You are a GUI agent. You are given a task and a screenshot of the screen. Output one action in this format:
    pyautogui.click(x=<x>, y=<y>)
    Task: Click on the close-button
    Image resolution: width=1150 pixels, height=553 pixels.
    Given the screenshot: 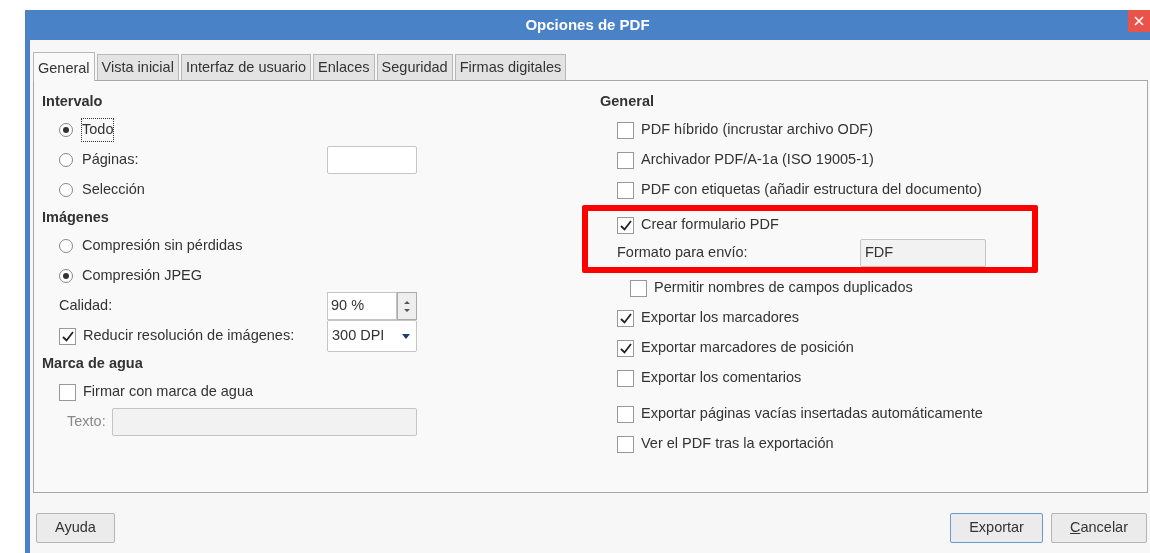 What is the action you would take?
    pyautogui.click(x=1139, y=21)
    